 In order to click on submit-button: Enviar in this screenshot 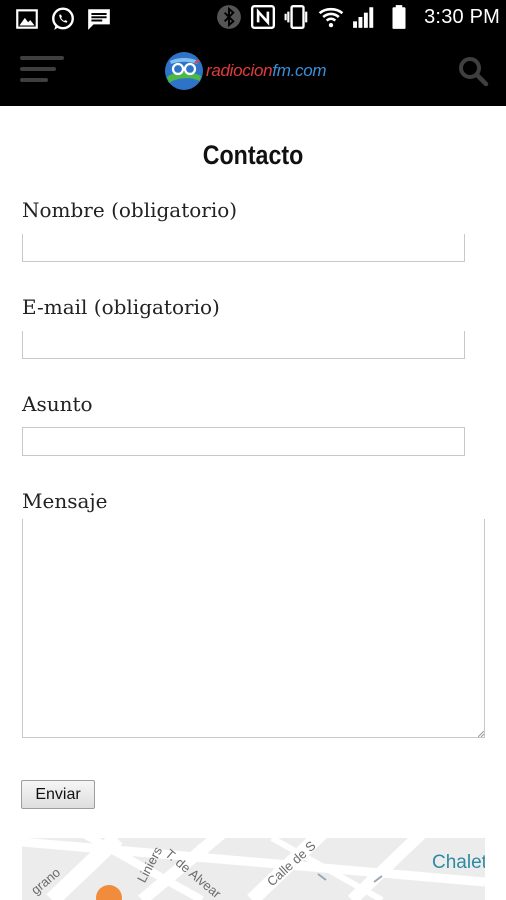, I will do `click(58, 794)`.